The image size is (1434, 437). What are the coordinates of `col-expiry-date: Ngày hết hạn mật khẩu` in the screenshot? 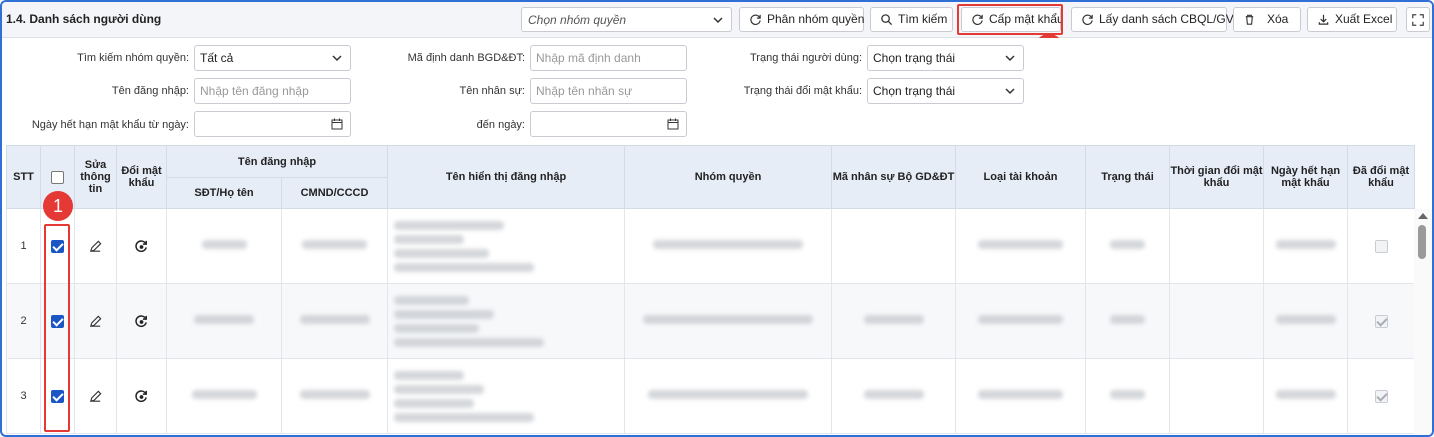 It's located at (1306, 177).